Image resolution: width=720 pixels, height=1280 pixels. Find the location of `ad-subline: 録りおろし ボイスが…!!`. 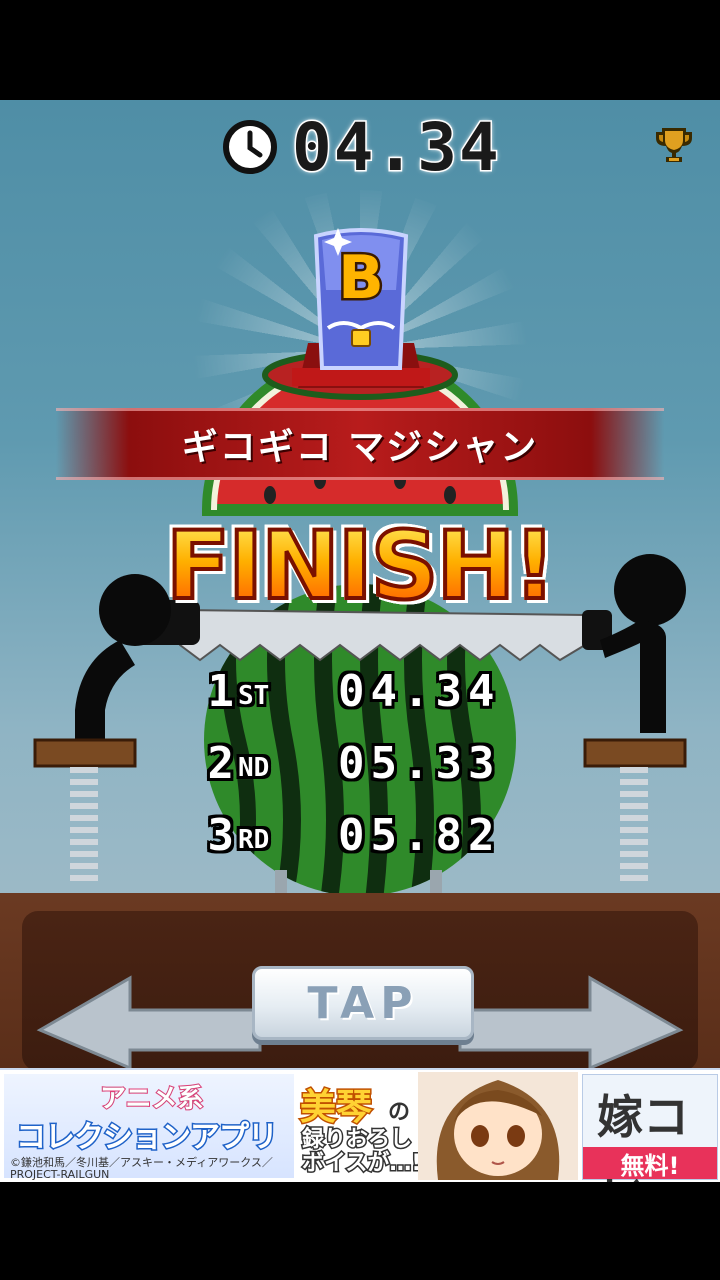

ad-subline: 録りおろし ボイスが…!! is located at coordinates (366, 1151).